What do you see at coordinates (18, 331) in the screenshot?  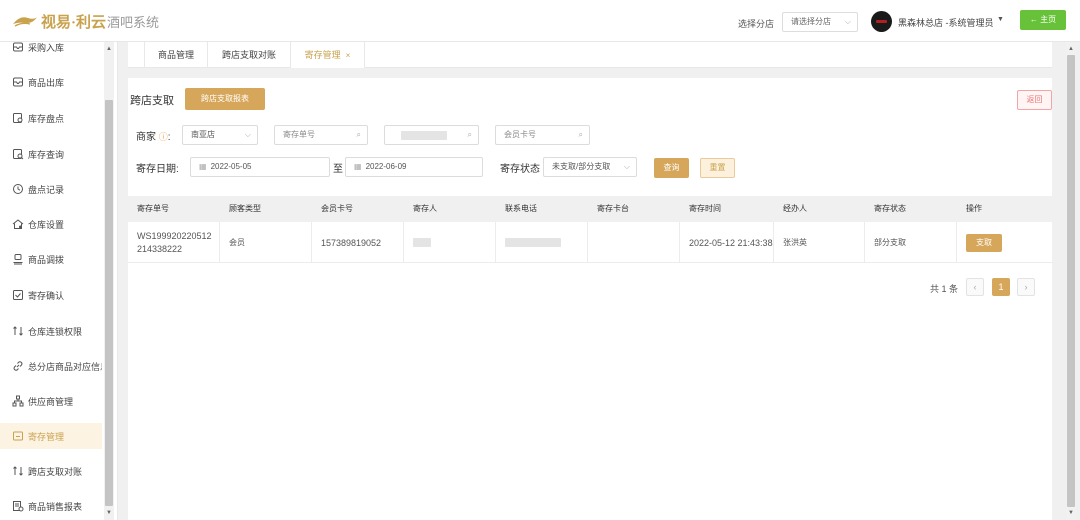 I see `permission-icon` at bounding box center [18, 331].